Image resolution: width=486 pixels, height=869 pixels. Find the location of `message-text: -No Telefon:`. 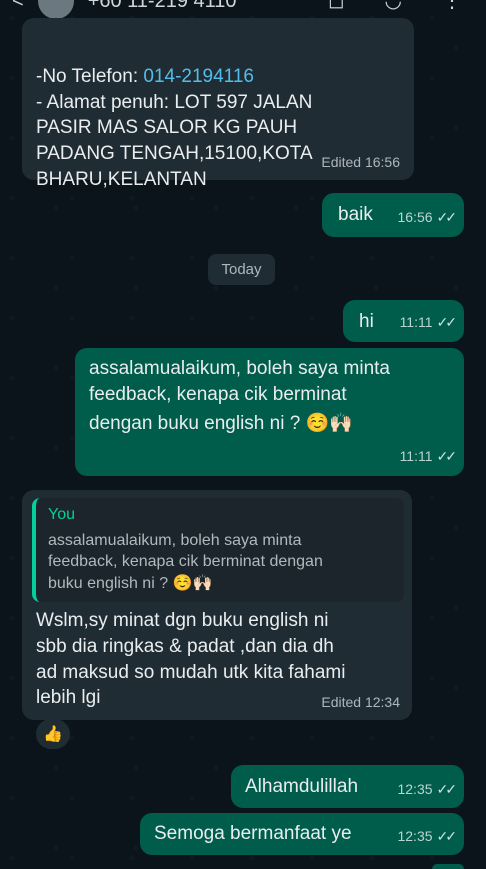

message-text: -No Telefon: is located at coordinates (90, 76).